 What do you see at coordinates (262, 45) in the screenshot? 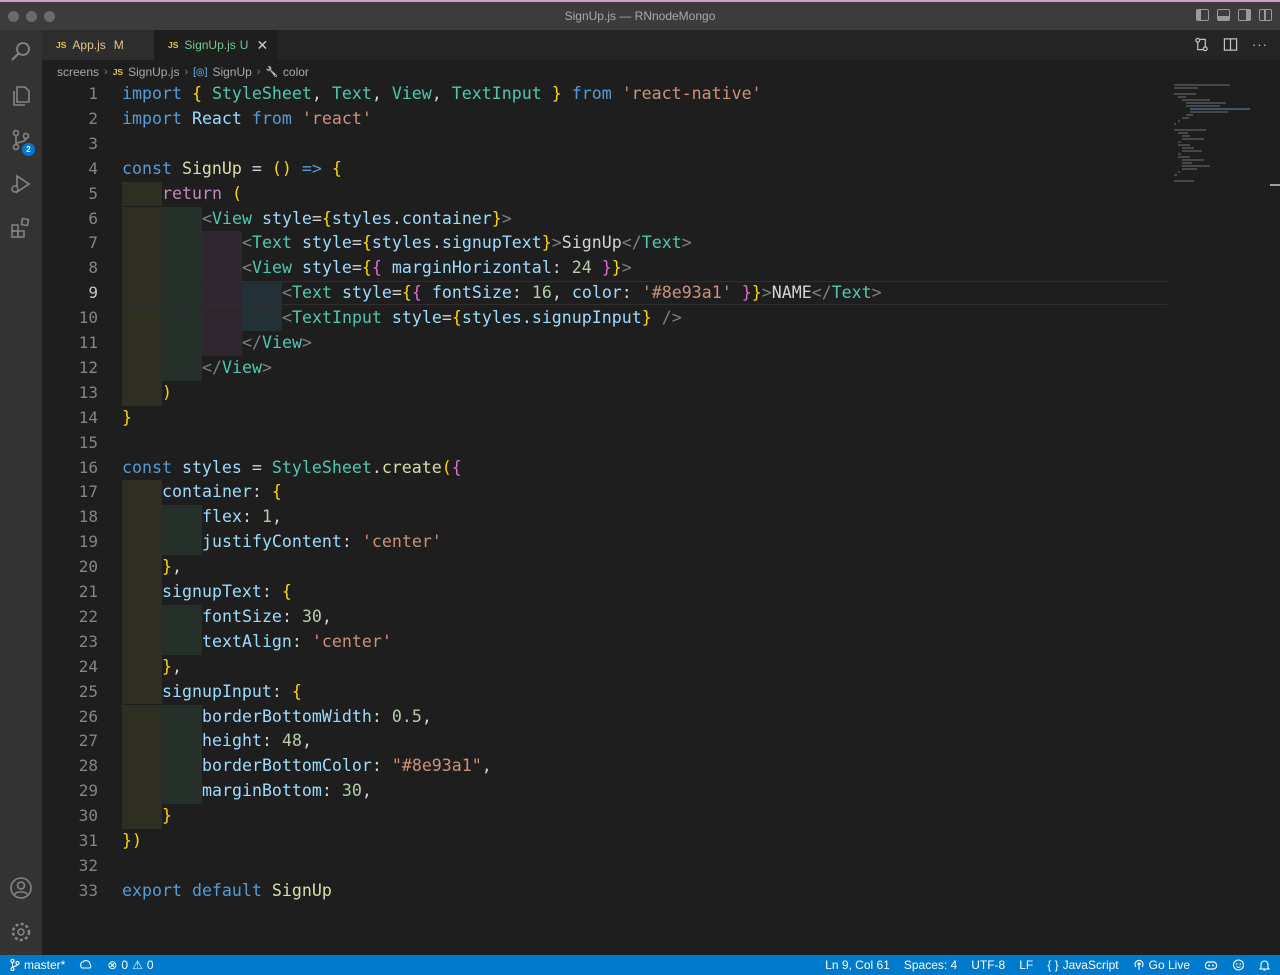
I see `close-tab-icon: ✕` at bounding box center [262, 45].